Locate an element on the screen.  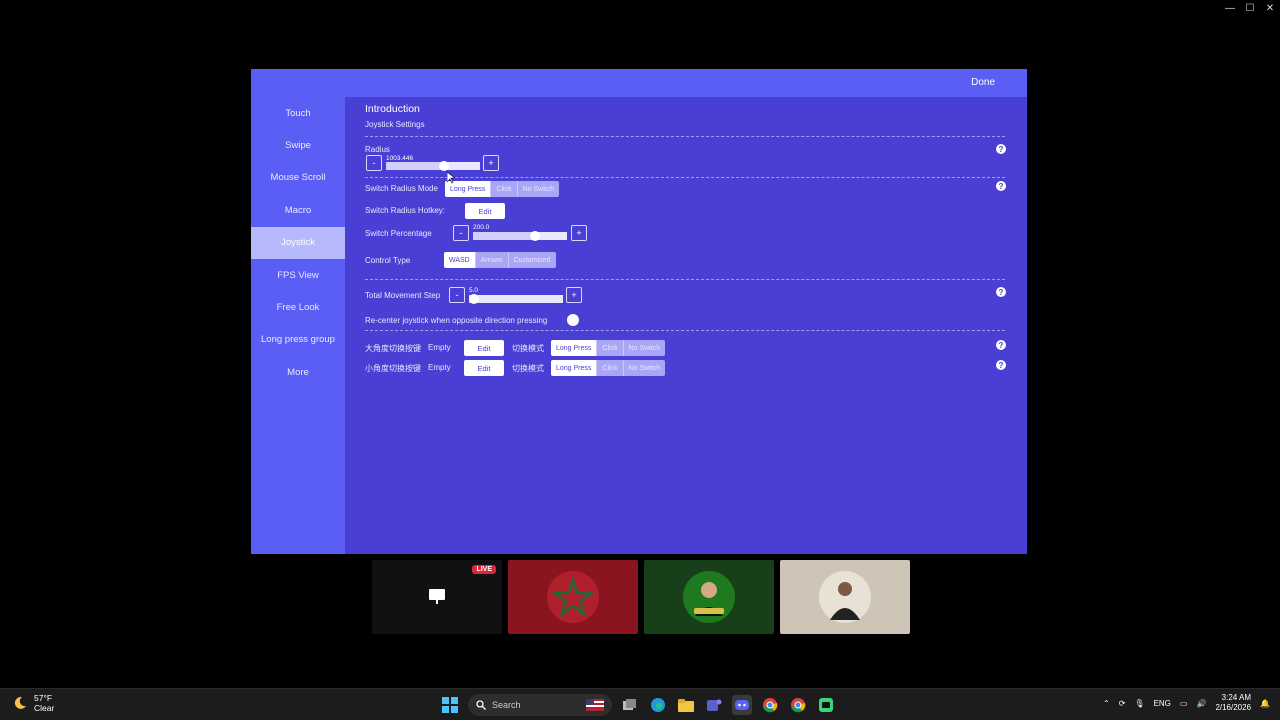
sidebar-item-macro: Macro is located at coordinates (298, 210).